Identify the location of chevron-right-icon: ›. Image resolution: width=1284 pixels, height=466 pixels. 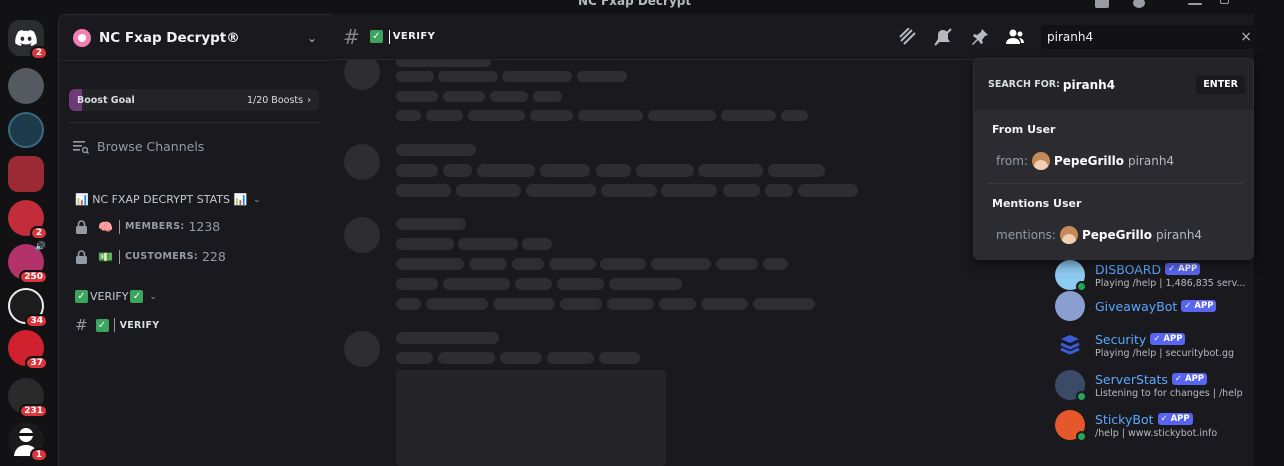
(309, 100).